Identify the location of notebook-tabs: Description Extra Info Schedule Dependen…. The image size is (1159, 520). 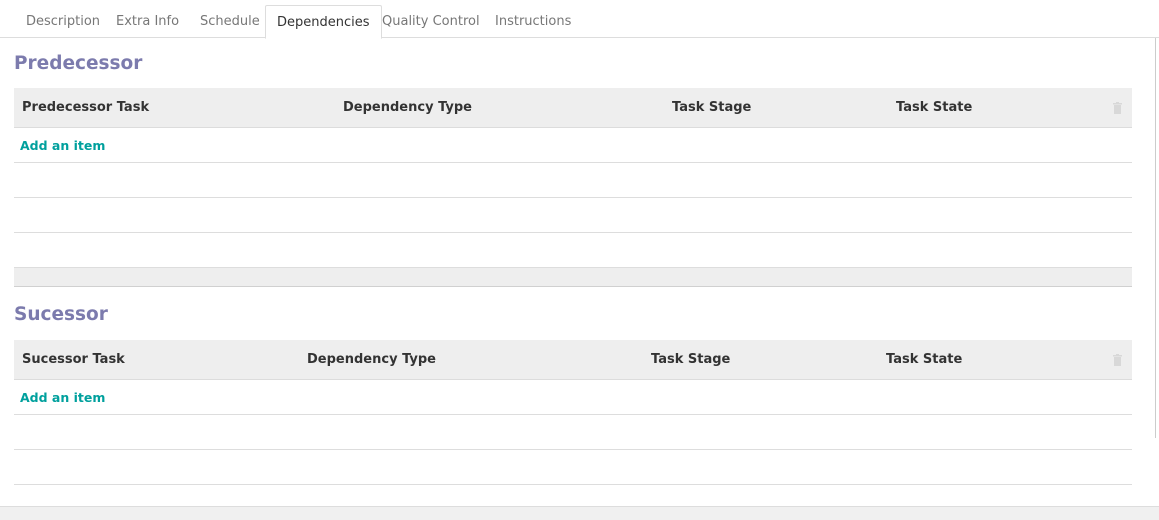
(579, 19).